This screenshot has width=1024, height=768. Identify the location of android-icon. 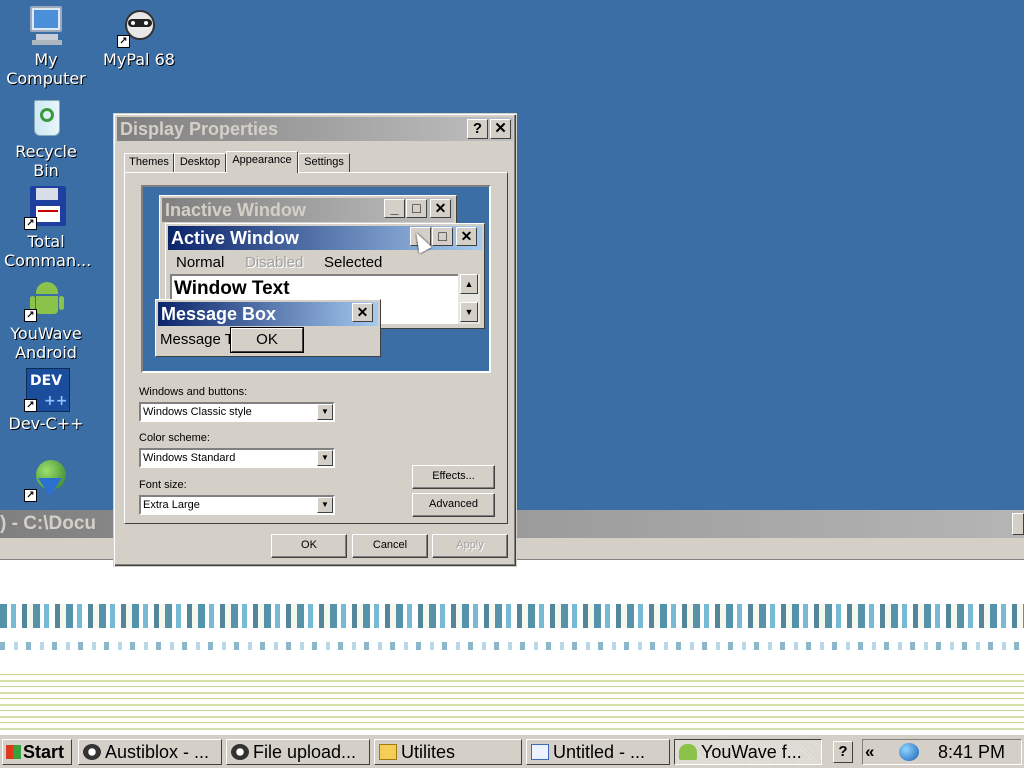
(688, 752).